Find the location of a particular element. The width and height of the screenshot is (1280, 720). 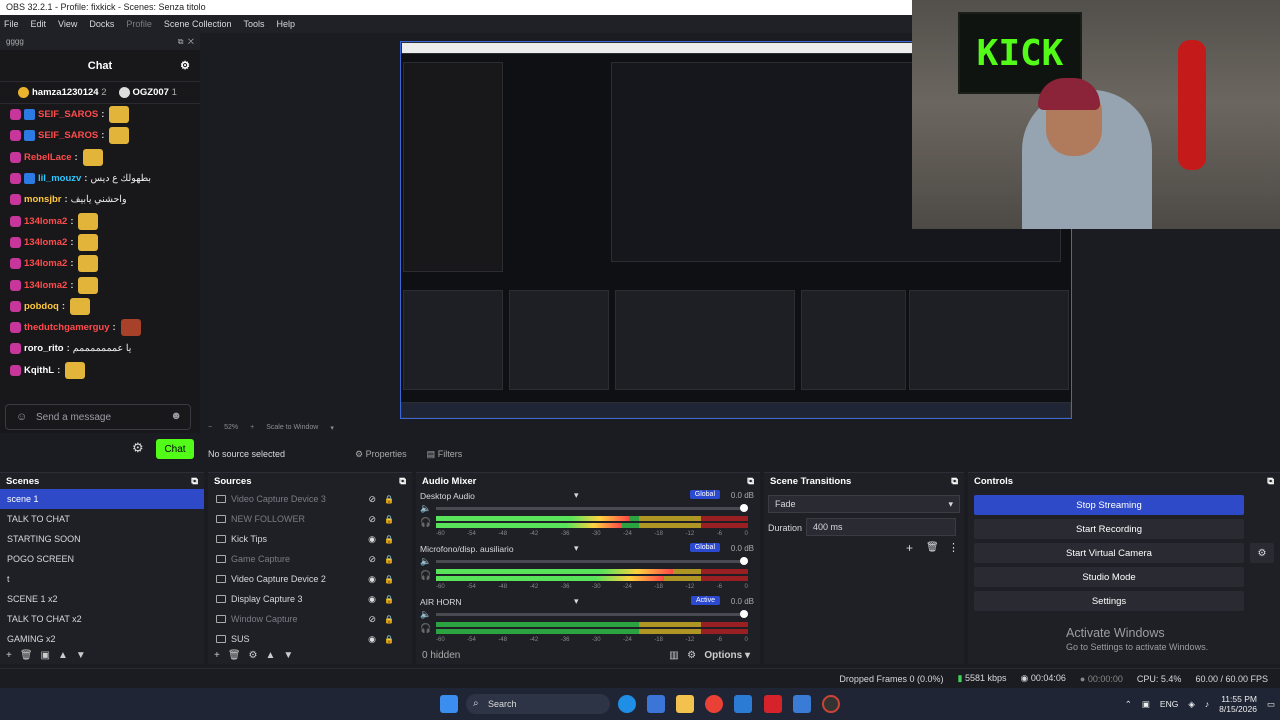

scene-item: t is located at coordinates (102, 579).